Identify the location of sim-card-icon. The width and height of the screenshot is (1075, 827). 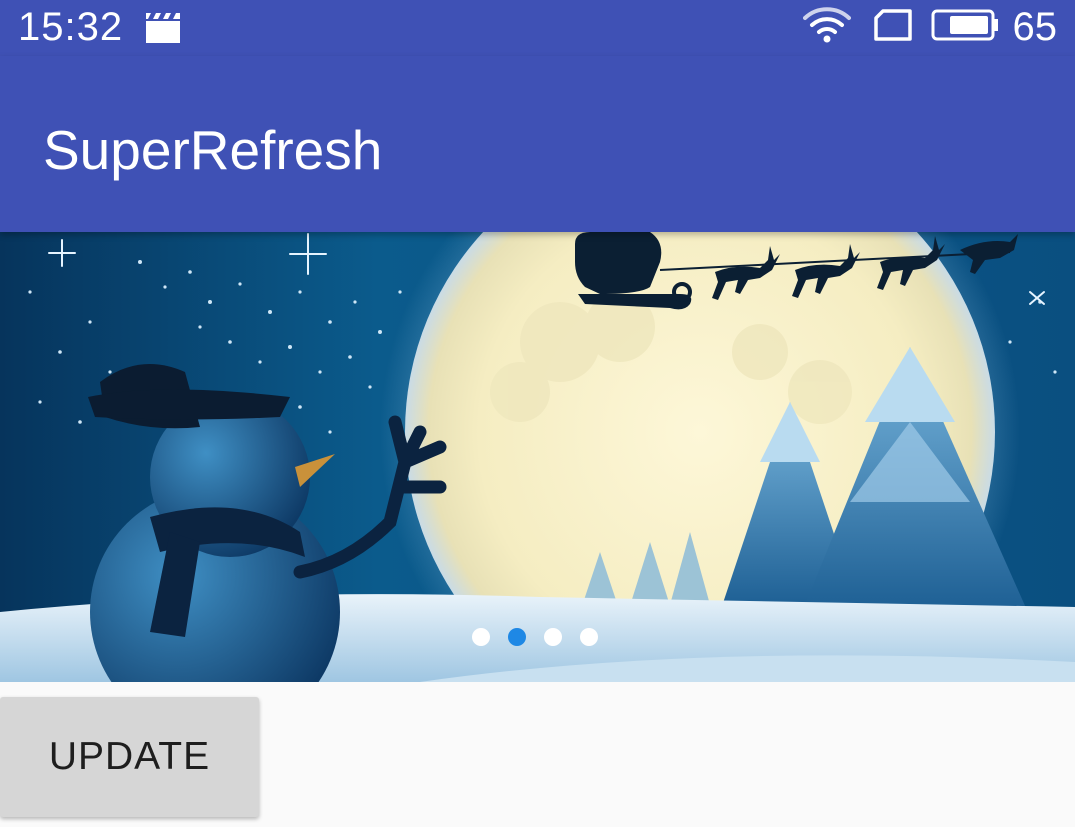
(893, 27).